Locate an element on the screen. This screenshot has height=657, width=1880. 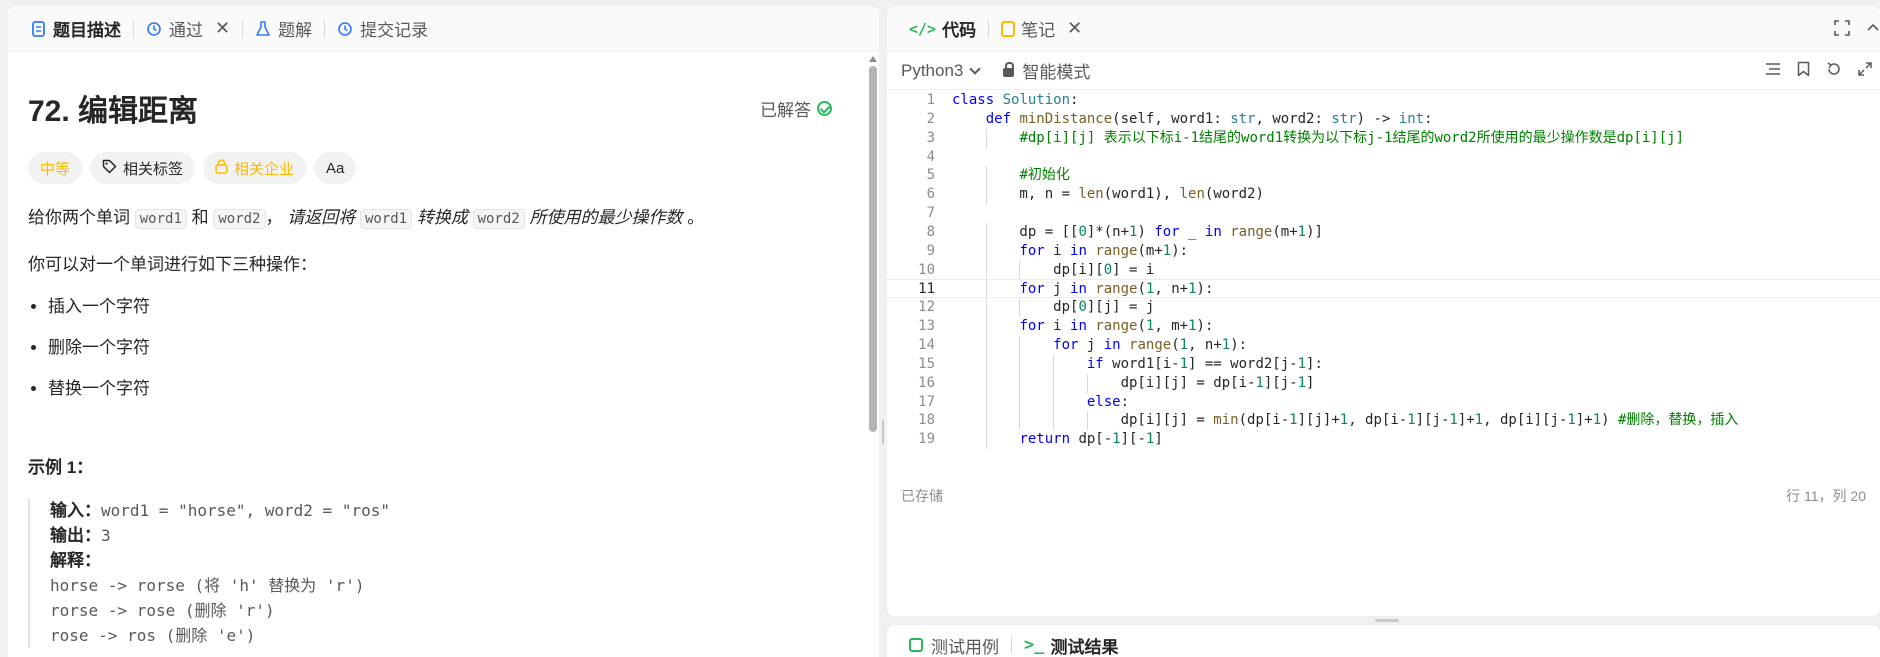
translate-icon: Aa is located at coordinates (335, 168).